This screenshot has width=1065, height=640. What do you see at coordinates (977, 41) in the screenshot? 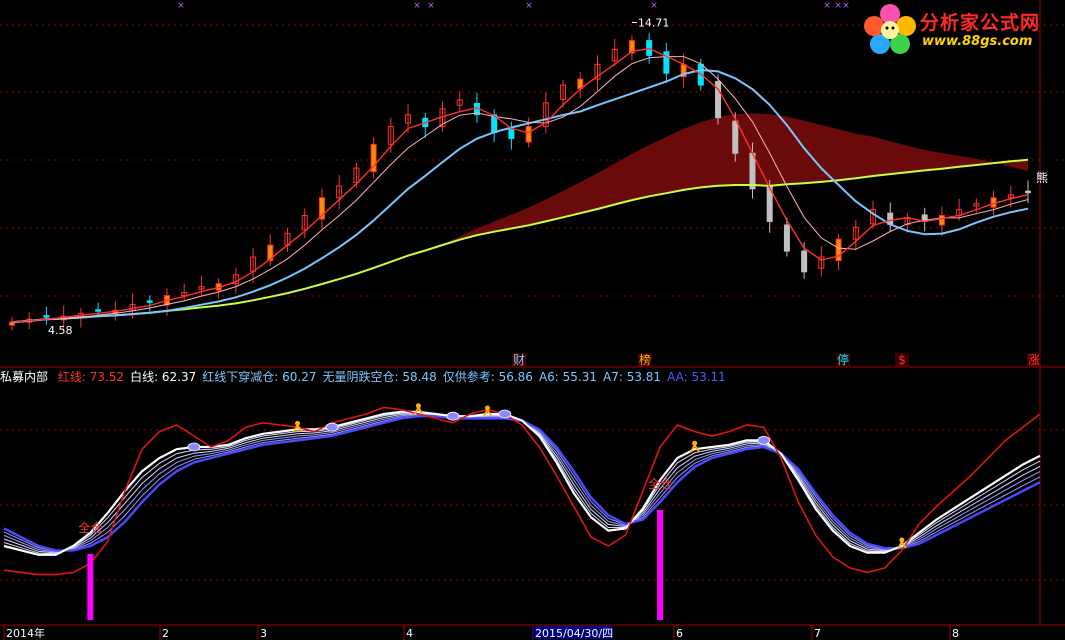
I see `logo-url: www.88gs.com` at bounding box center [977, 41].